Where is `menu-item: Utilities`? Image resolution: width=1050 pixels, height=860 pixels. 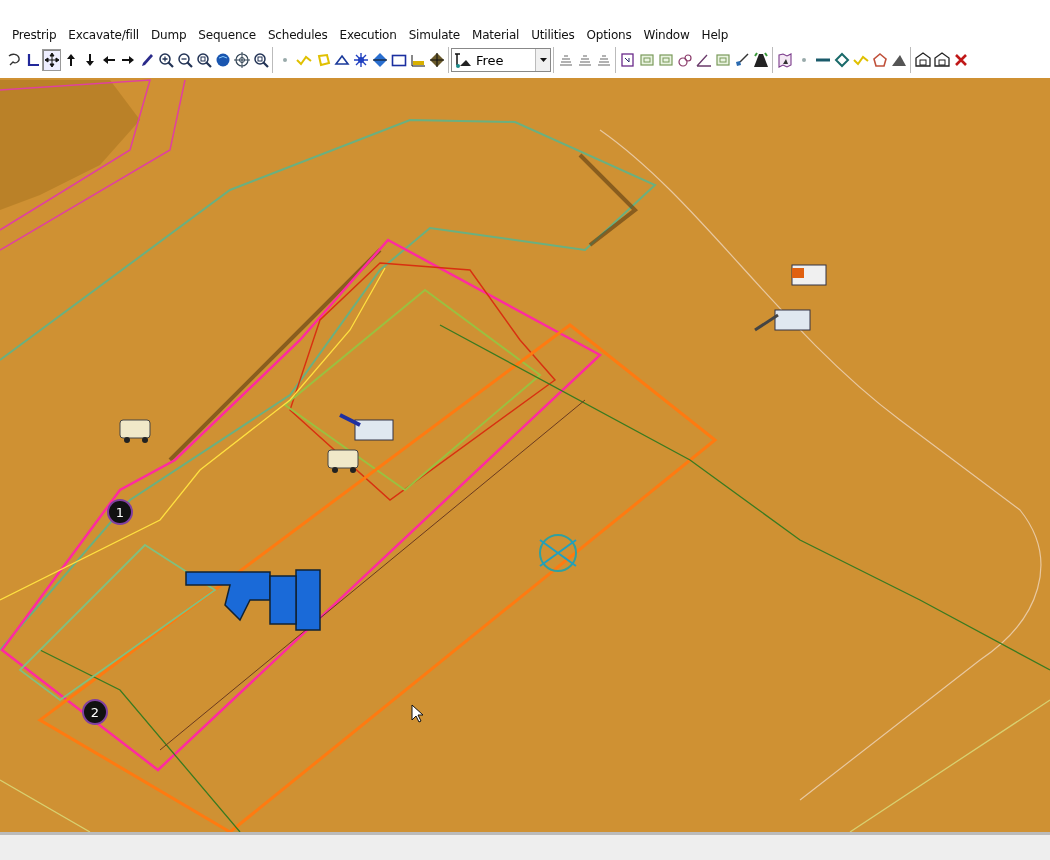 menu-item: Utilities is located at coordinates (553, 35).